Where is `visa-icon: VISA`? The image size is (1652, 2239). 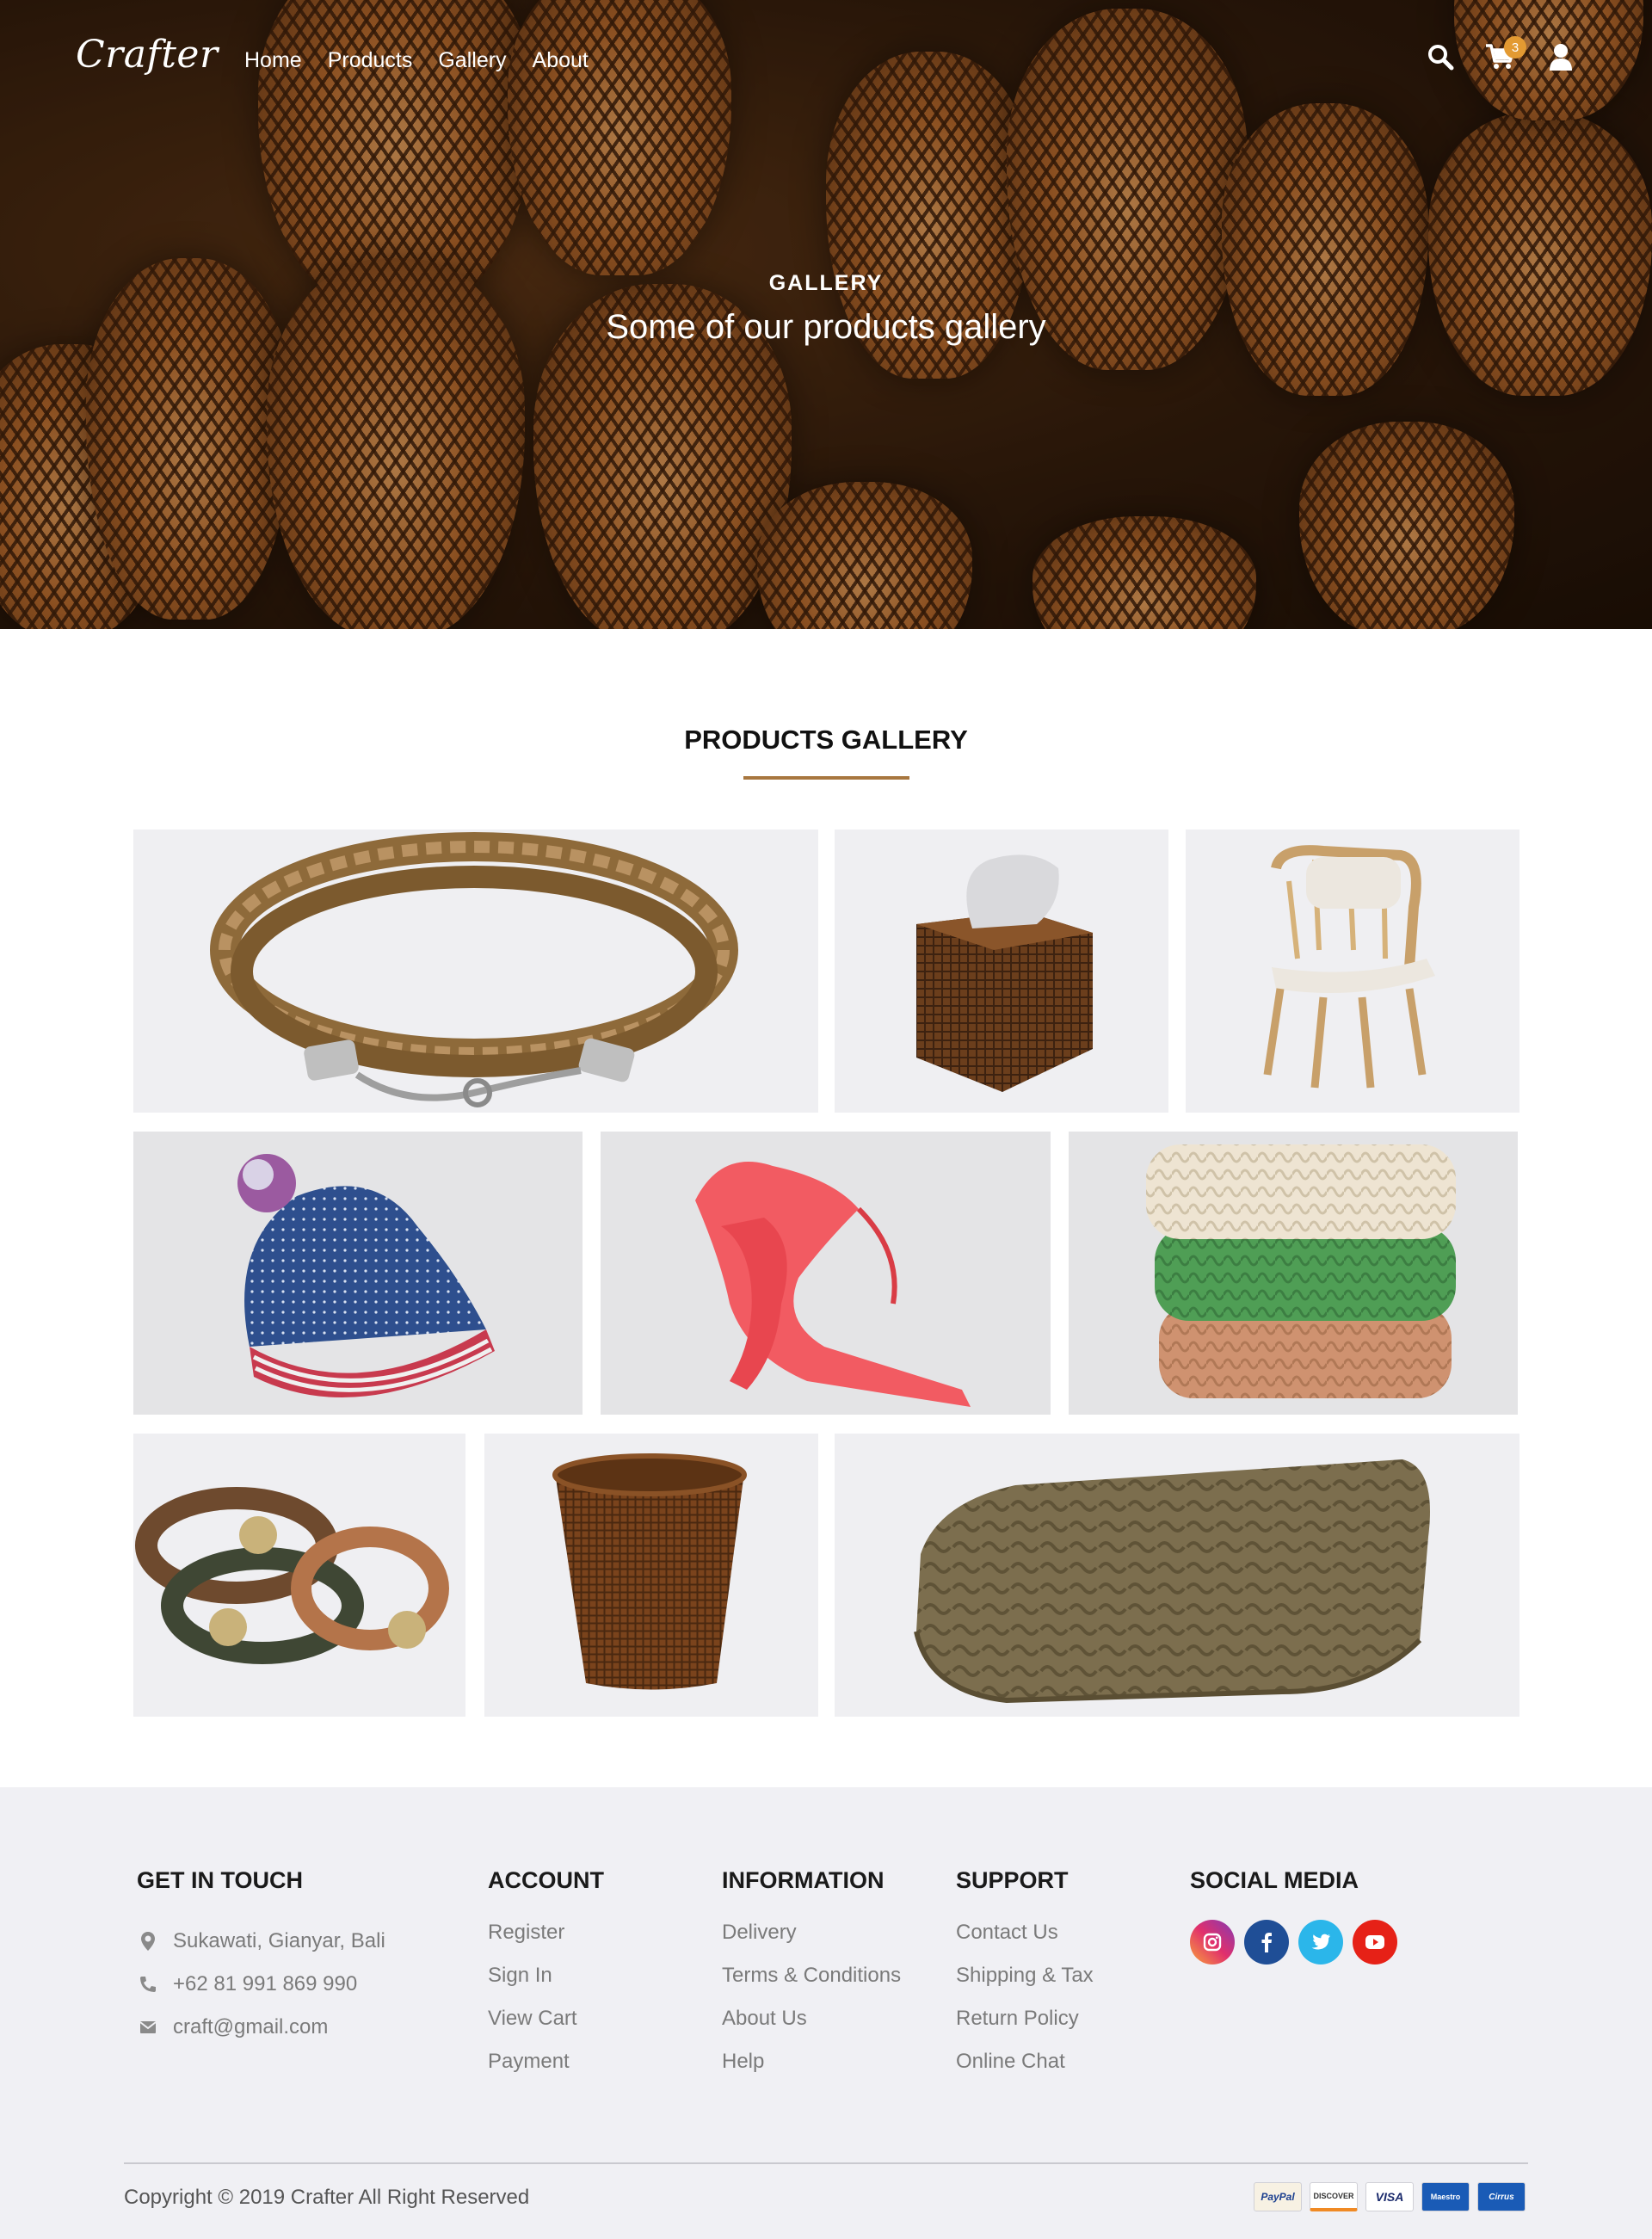
visa-icon: VISA is located at coordinates (1389, 2196).